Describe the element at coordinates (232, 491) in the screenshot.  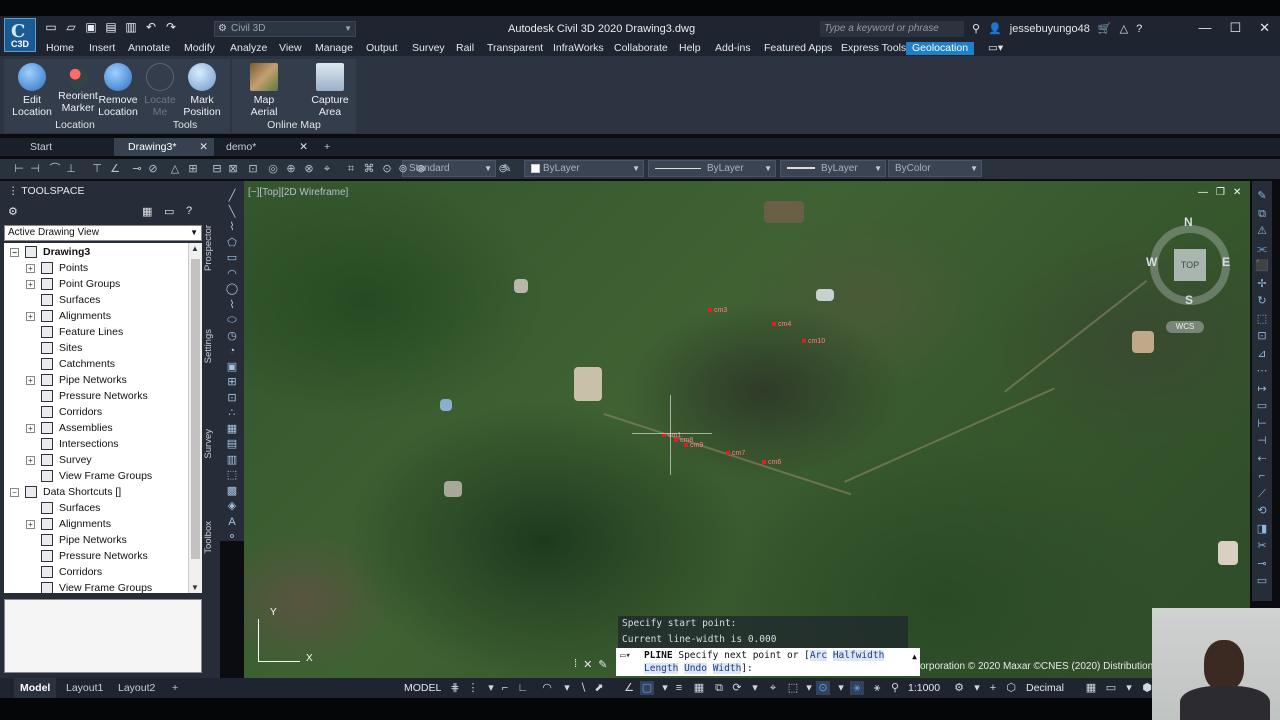
I see `table2-icon: ▩` at that location.